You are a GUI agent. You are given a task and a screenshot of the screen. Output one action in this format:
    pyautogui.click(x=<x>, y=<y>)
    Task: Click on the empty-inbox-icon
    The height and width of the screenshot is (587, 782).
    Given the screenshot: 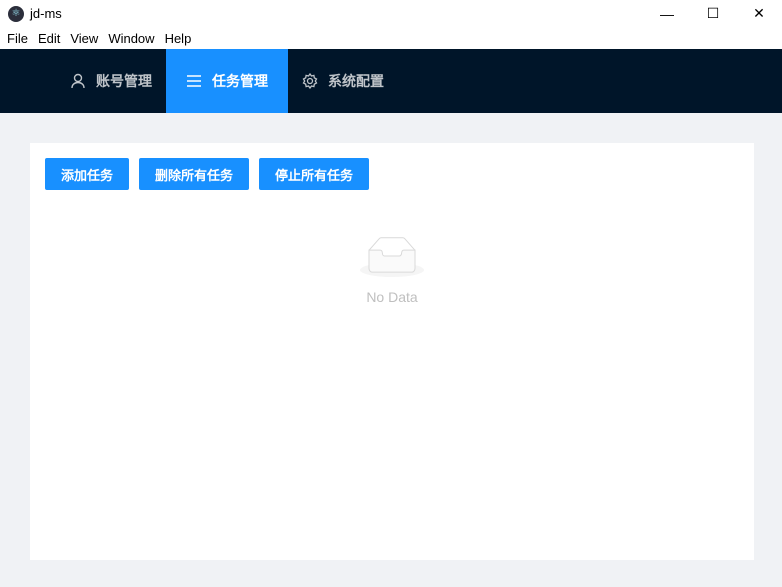 What is the action you would take?
    pyautogui.click(x=392, y=257)
    